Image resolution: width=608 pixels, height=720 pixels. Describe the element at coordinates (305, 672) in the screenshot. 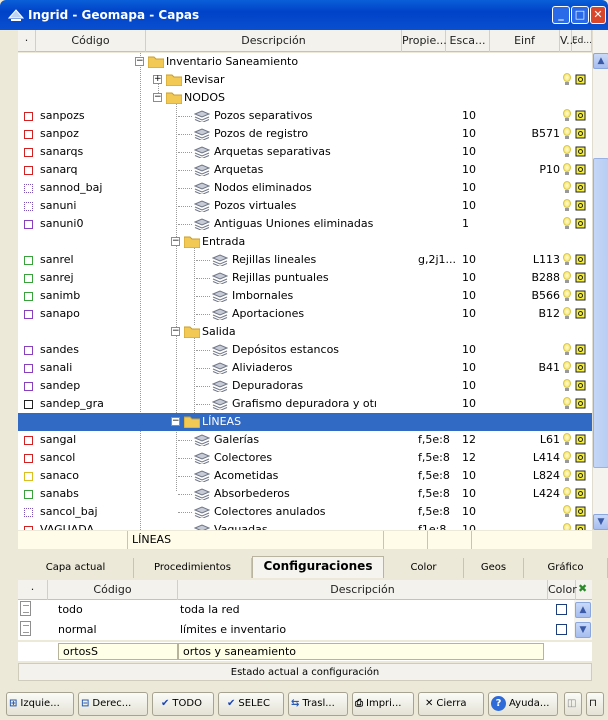

I see `estado-actual-button: Estado actual a configuración` at that location.